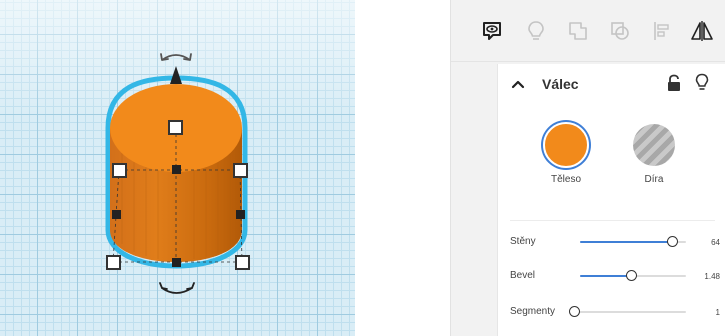  Describe the element at coordinates (523, 275) in the screenshot. I see `bevel-label: Bevel` at that location.